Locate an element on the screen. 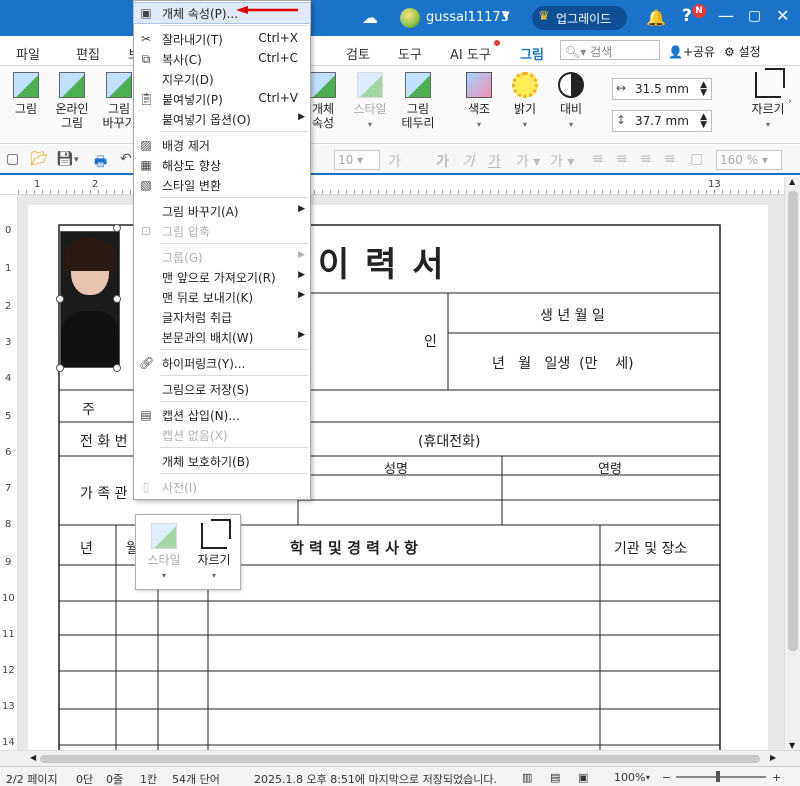 The width and height of the screenshot is (800, 786). help-icon: ? is located at coordinates (687, 16).